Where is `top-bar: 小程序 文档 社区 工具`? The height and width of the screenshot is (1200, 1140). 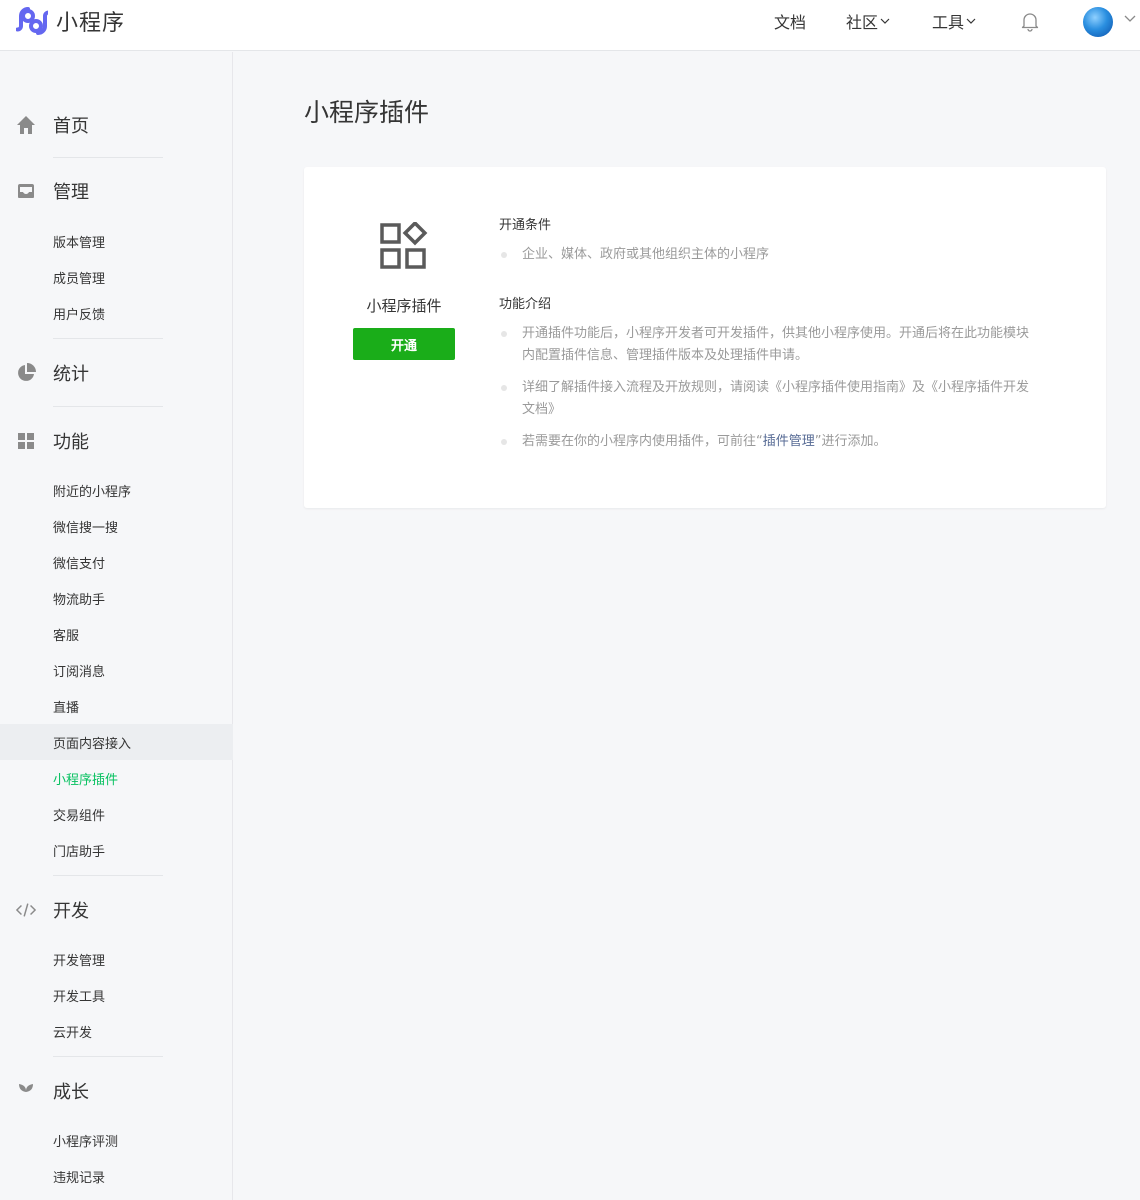 top-bar: 小程序 文档 社区 工具 is located at coordinates (570, 25).